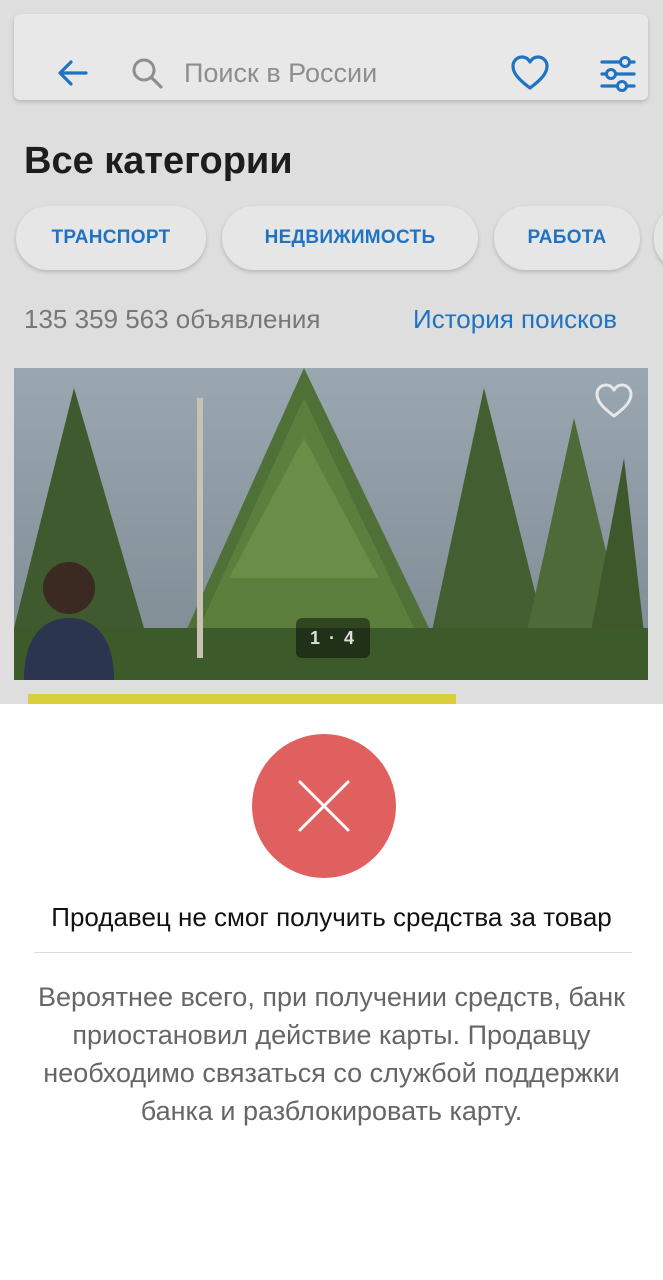  I want to click on category-chip-transport: ТРАНСПОРТ, so click(111, 238).